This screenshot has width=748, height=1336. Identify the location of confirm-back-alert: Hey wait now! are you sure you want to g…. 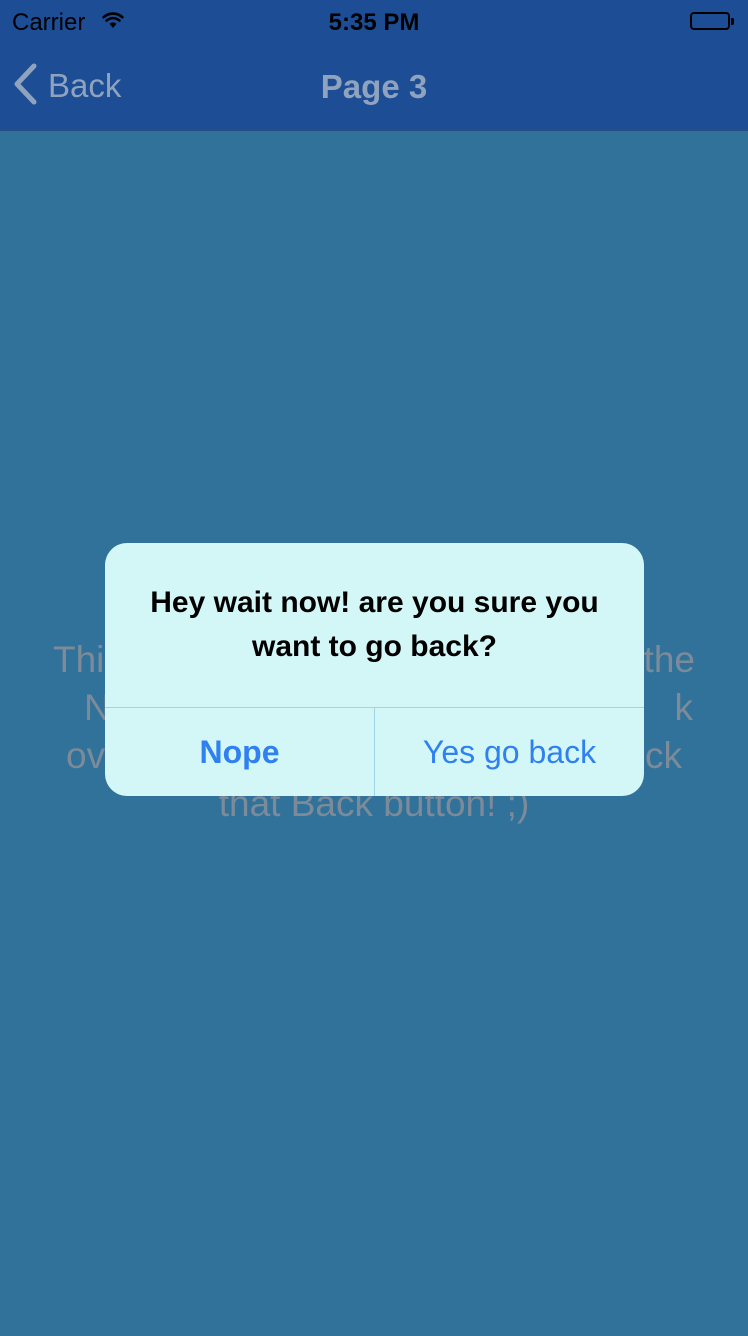
(374, 669).